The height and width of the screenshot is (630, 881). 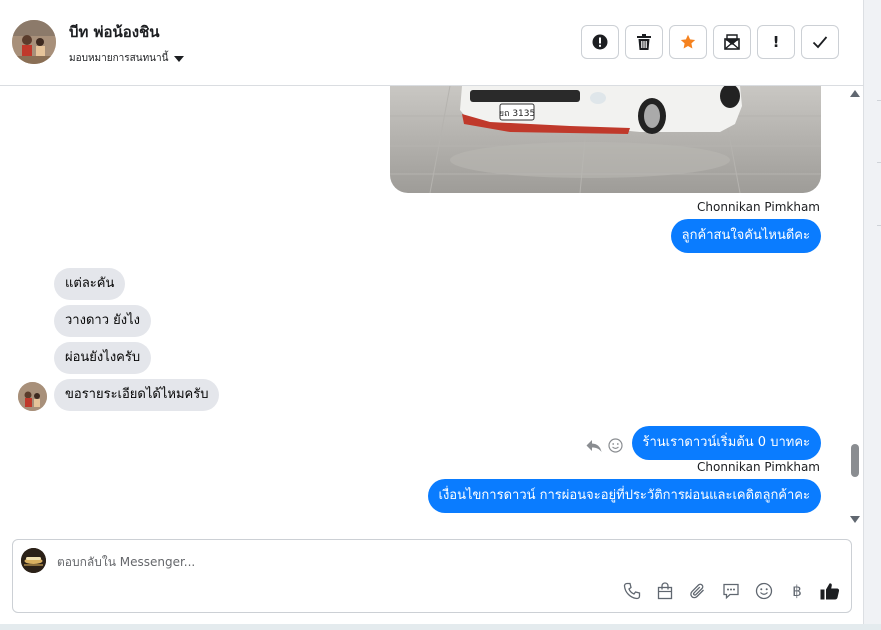 What do you see at coordinates (726, 443) in the screenshot?
I see `outgoing-message: ร้านเราดาวน์เริ่มต้น 0 บาทคะ` at bounding box center [726, 443].